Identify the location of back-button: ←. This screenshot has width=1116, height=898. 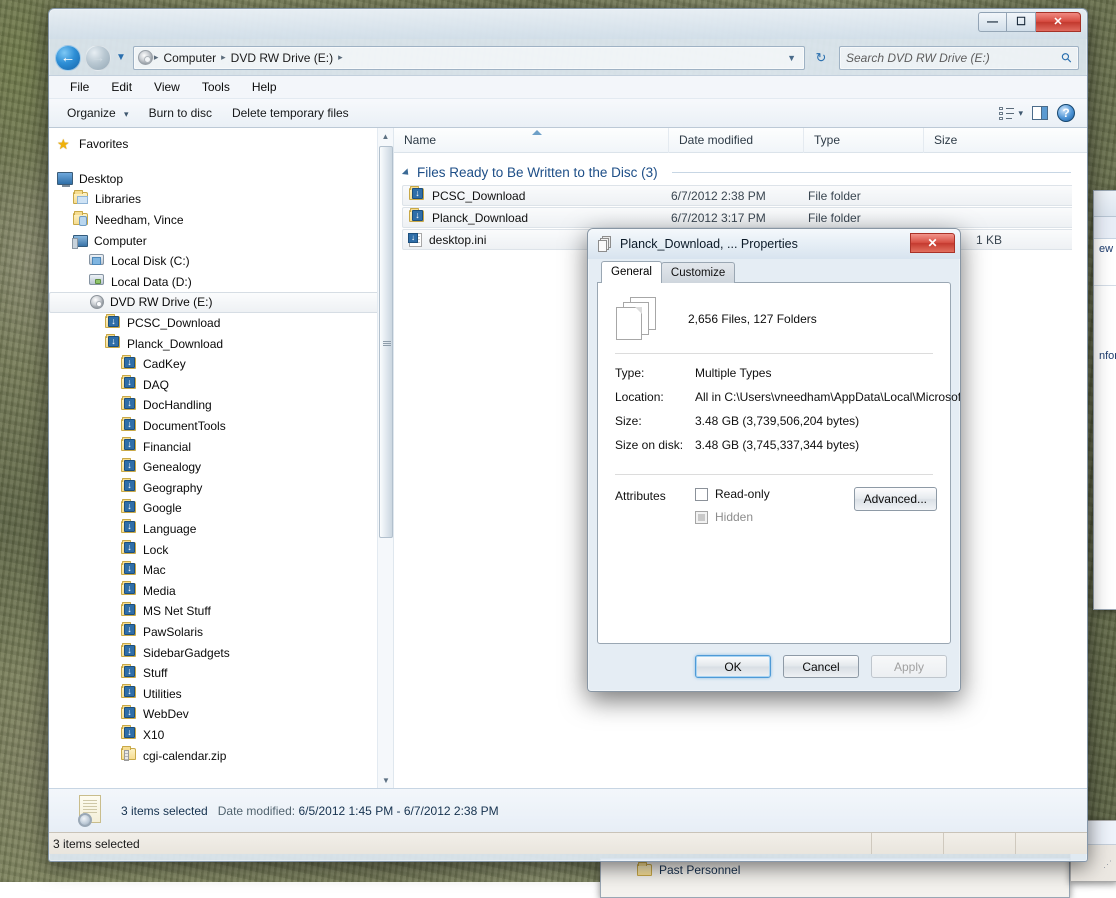
(68, 58).